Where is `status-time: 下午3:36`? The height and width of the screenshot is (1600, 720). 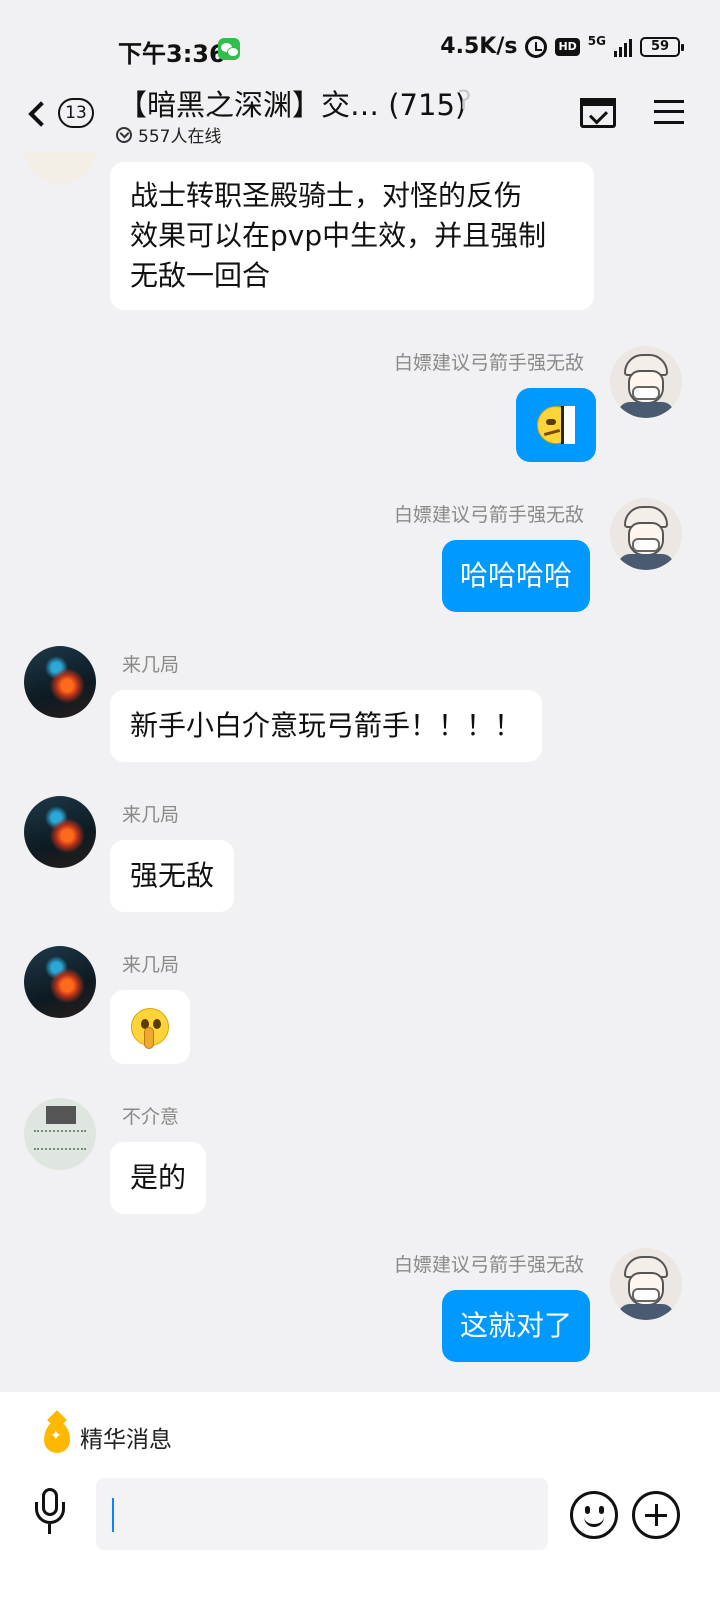 status-time: 下午3:36 is located at coordinates (172, 54).